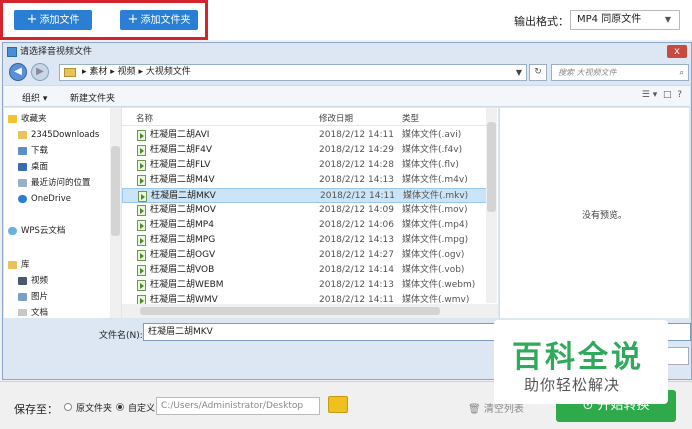 The height and width of the screenshot is (429, 692). Describe the element at coordinates (620, 72) in the screenshot. I see `search-input: 搜索 大视频文件 ⌕` at that location.